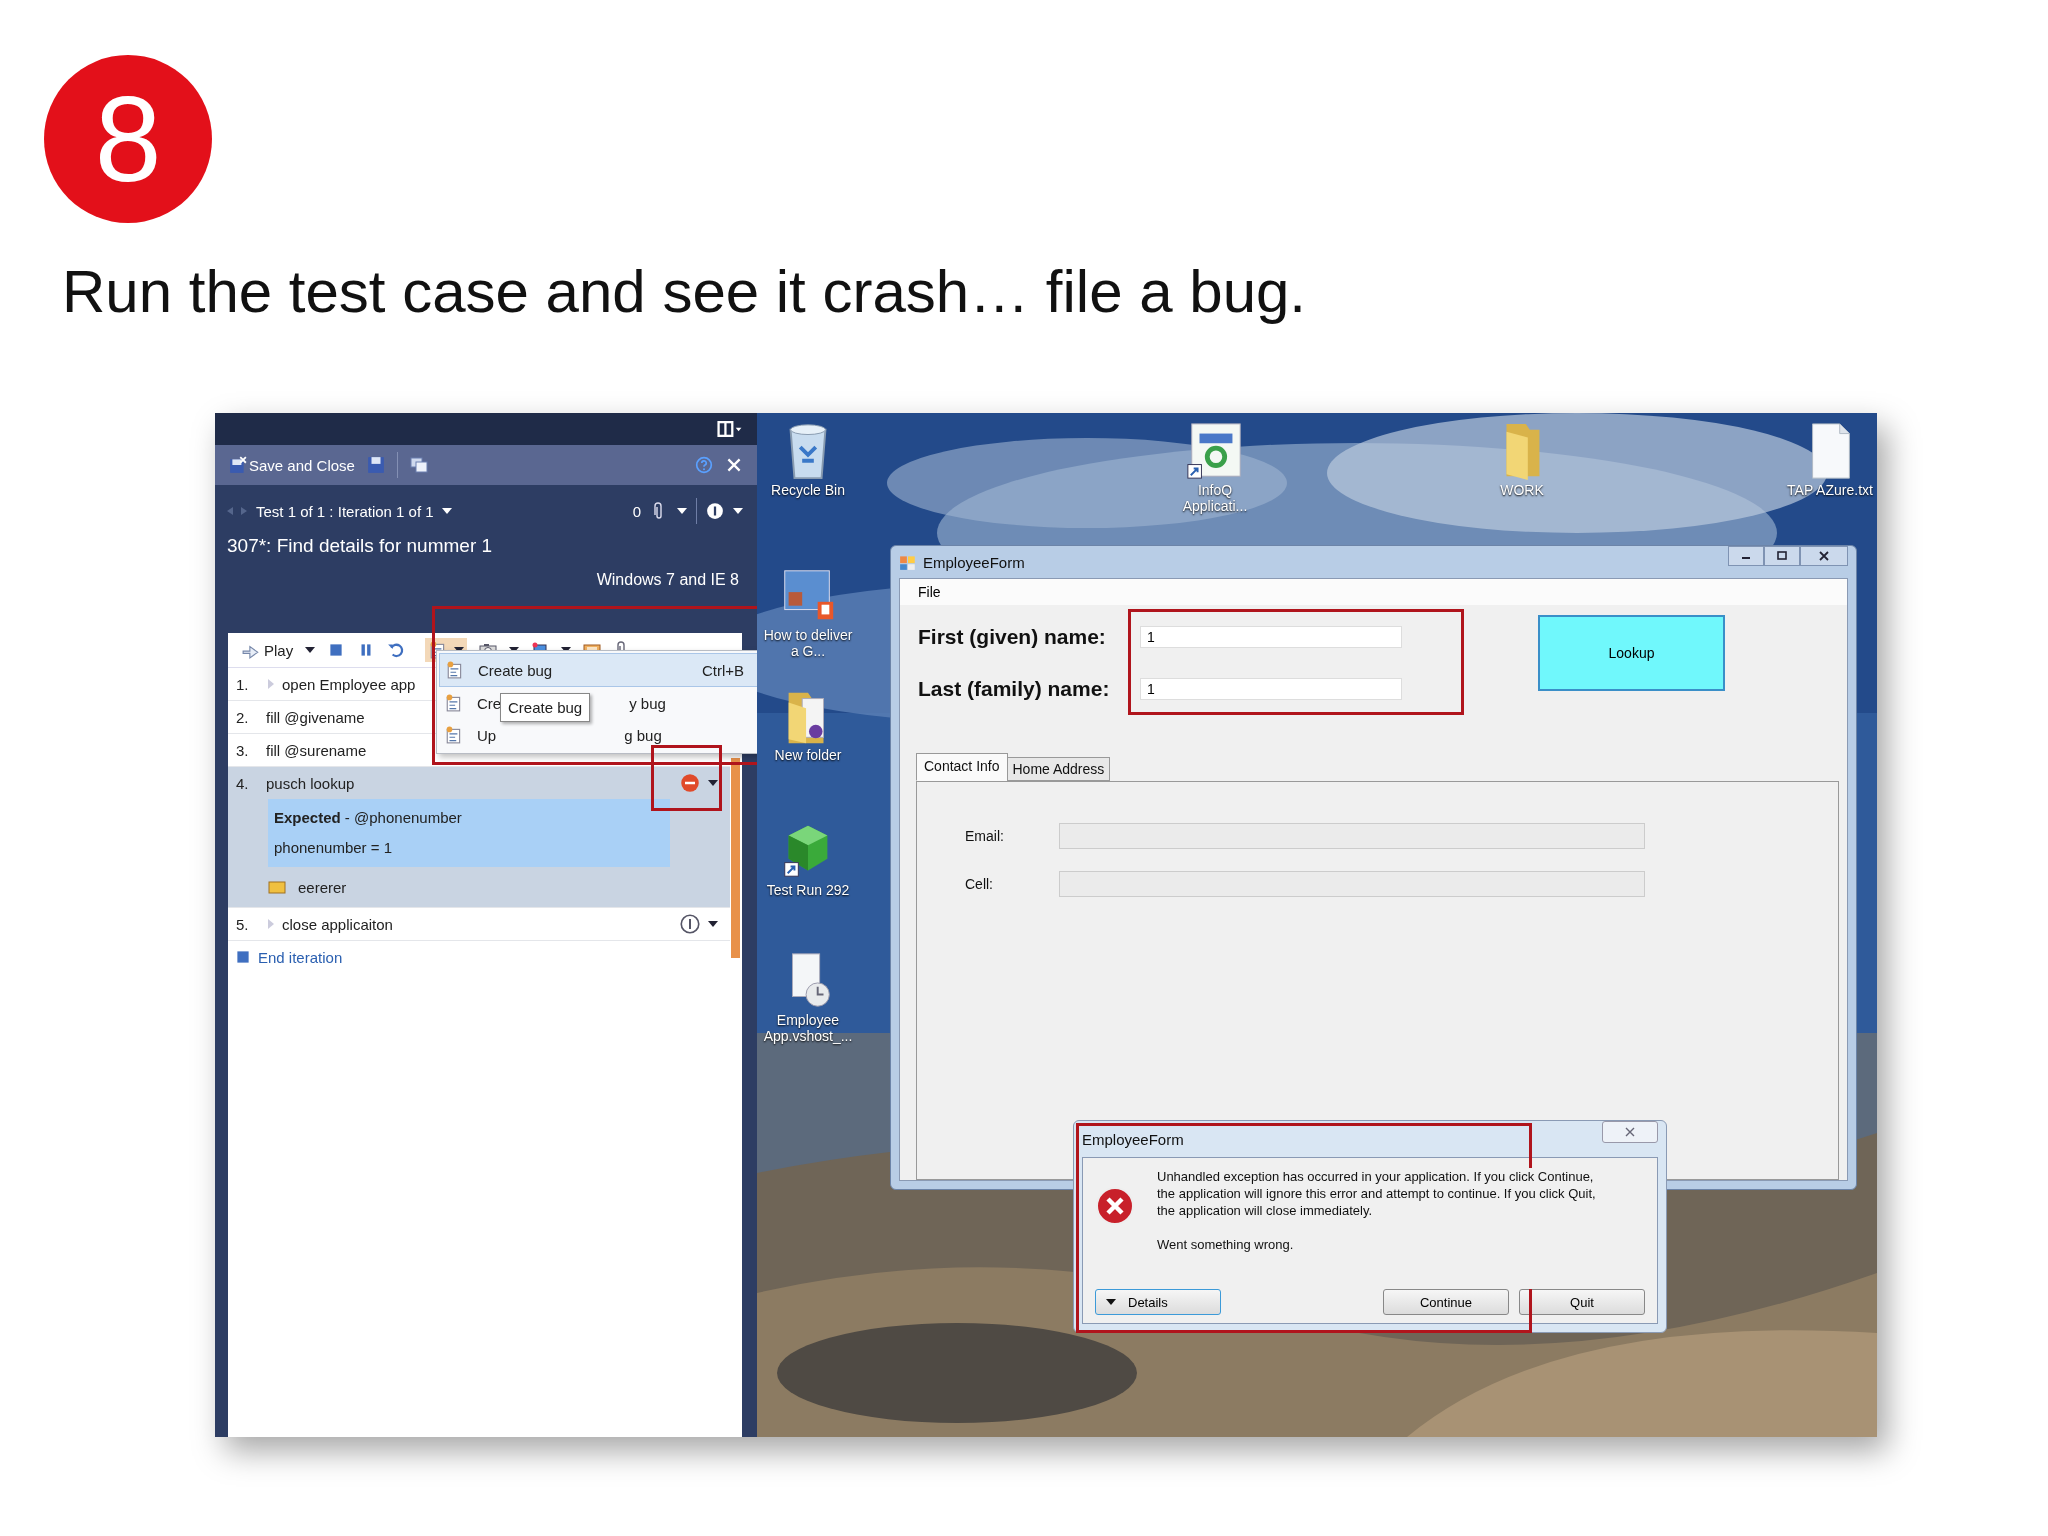 Image resolution: width=2048 pixels, height=1536 pixels. What do you see at coordinates (985, 836) in the screenshot?
I see `field-label: Email:` at bounding box center [985, 836].